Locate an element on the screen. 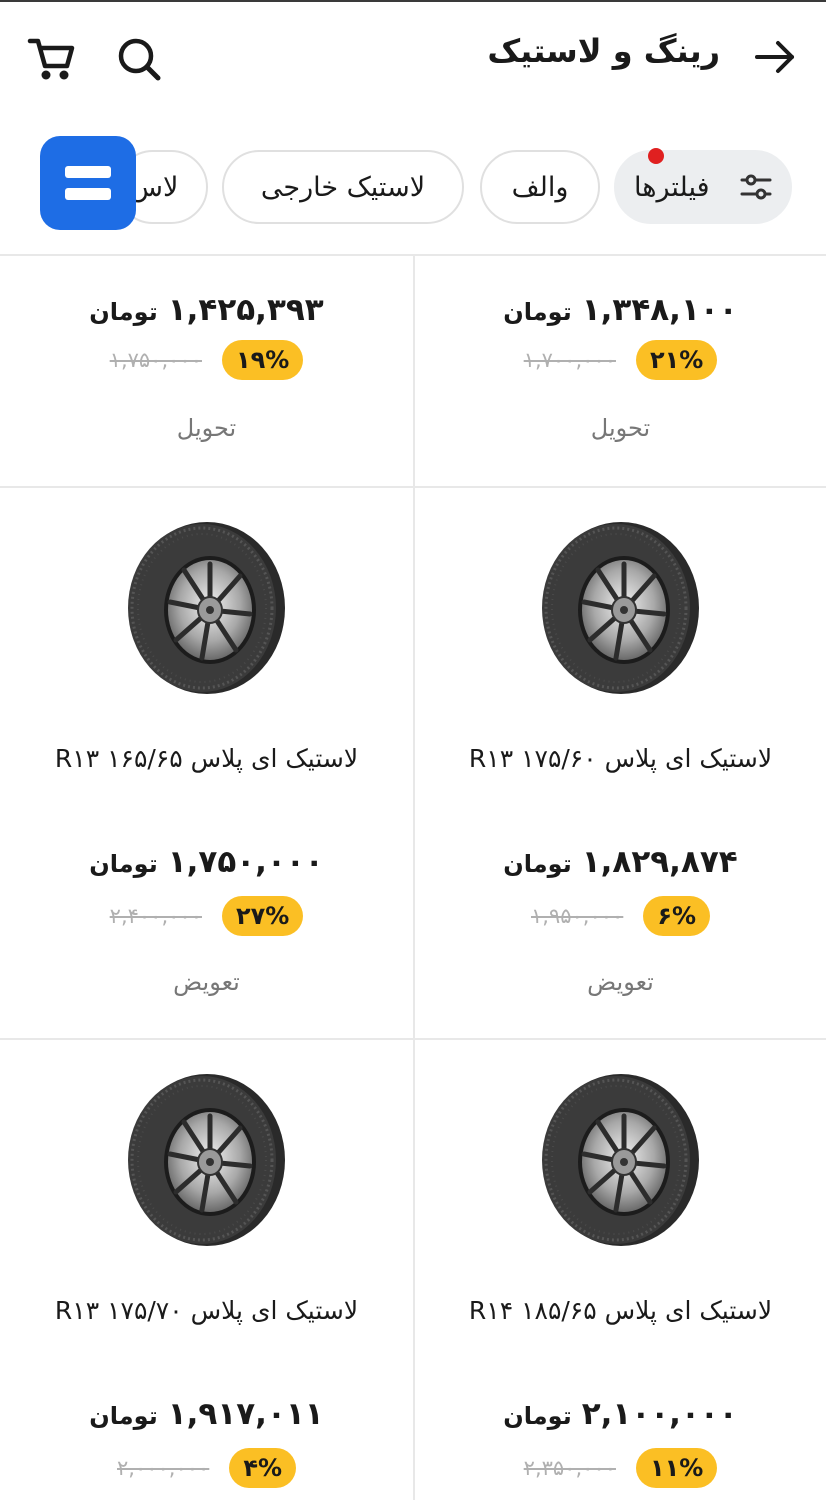 This screenshot has width=826, height=1500. back-button is located at coordinates (775, 57).